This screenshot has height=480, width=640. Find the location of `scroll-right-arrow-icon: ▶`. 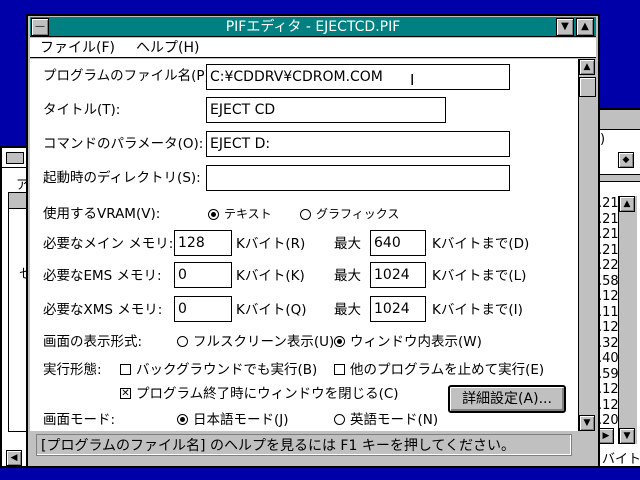

scroll-right-arrow-icon: ▶ is located at coordinates (606, 436).